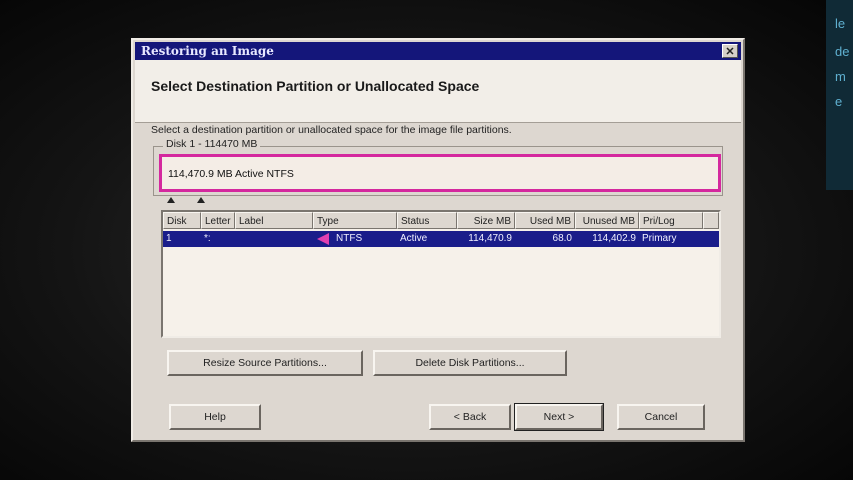 The height and width of the screenshot is (480, 853). I want to click on column-header-label: Label, so click(274, 220).